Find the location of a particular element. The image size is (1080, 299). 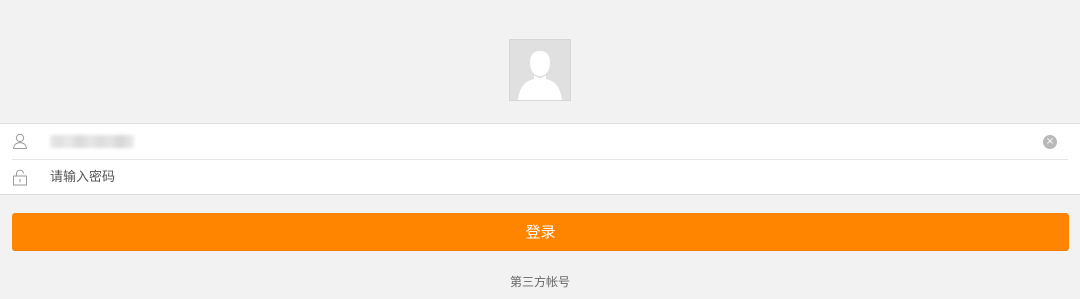

clear-circle-icon: × is located at coordinates (1050, 142).